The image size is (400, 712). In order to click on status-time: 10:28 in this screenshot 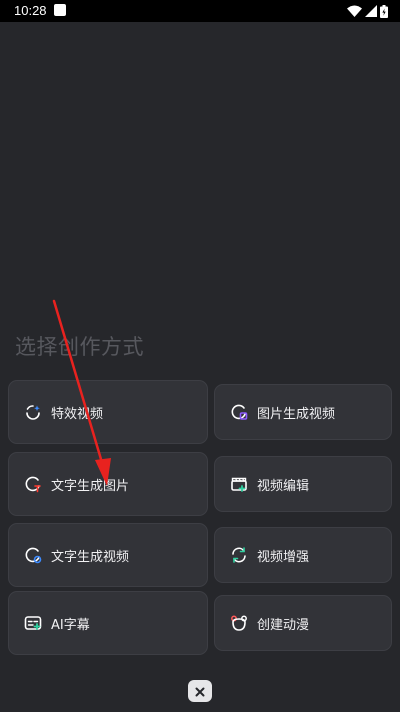, I will do `click(30, 10)`.